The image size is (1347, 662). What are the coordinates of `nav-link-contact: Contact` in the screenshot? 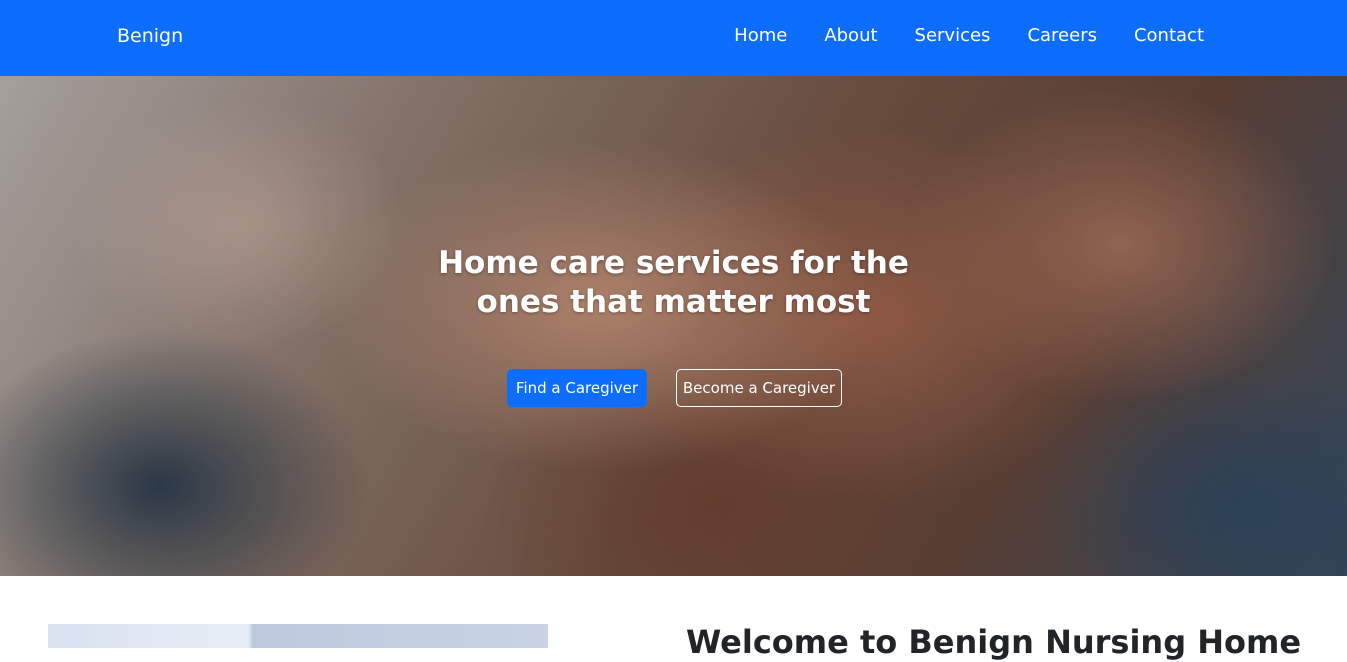 It's located at (1169, 35).